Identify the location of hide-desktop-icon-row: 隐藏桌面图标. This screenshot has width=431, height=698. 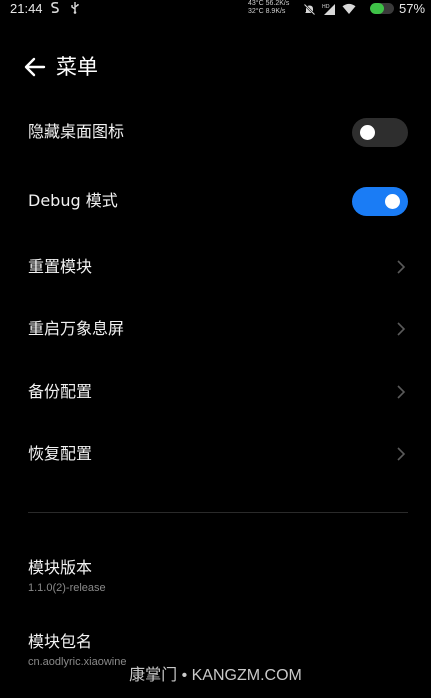
(215, 132).